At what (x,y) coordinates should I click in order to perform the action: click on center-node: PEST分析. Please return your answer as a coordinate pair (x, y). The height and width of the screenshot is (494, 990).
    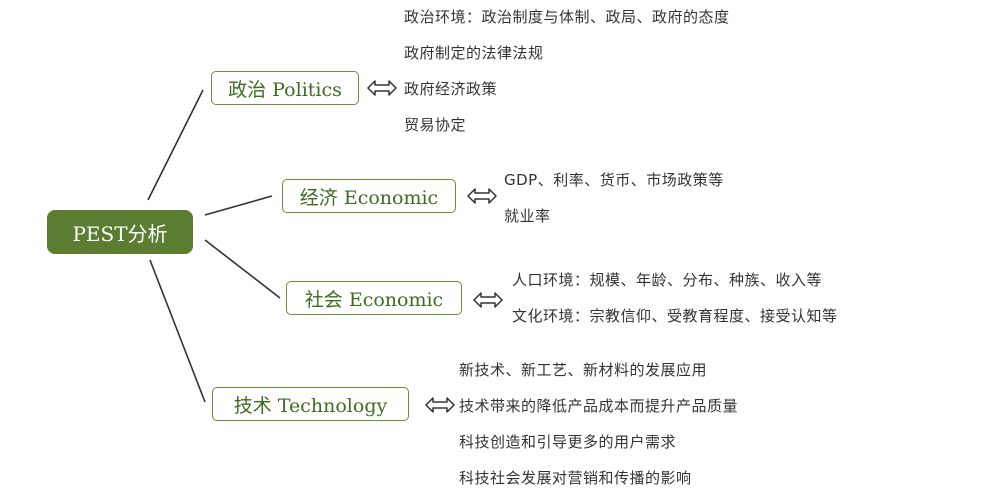
    Looking at the image, I should click on (120, 232).